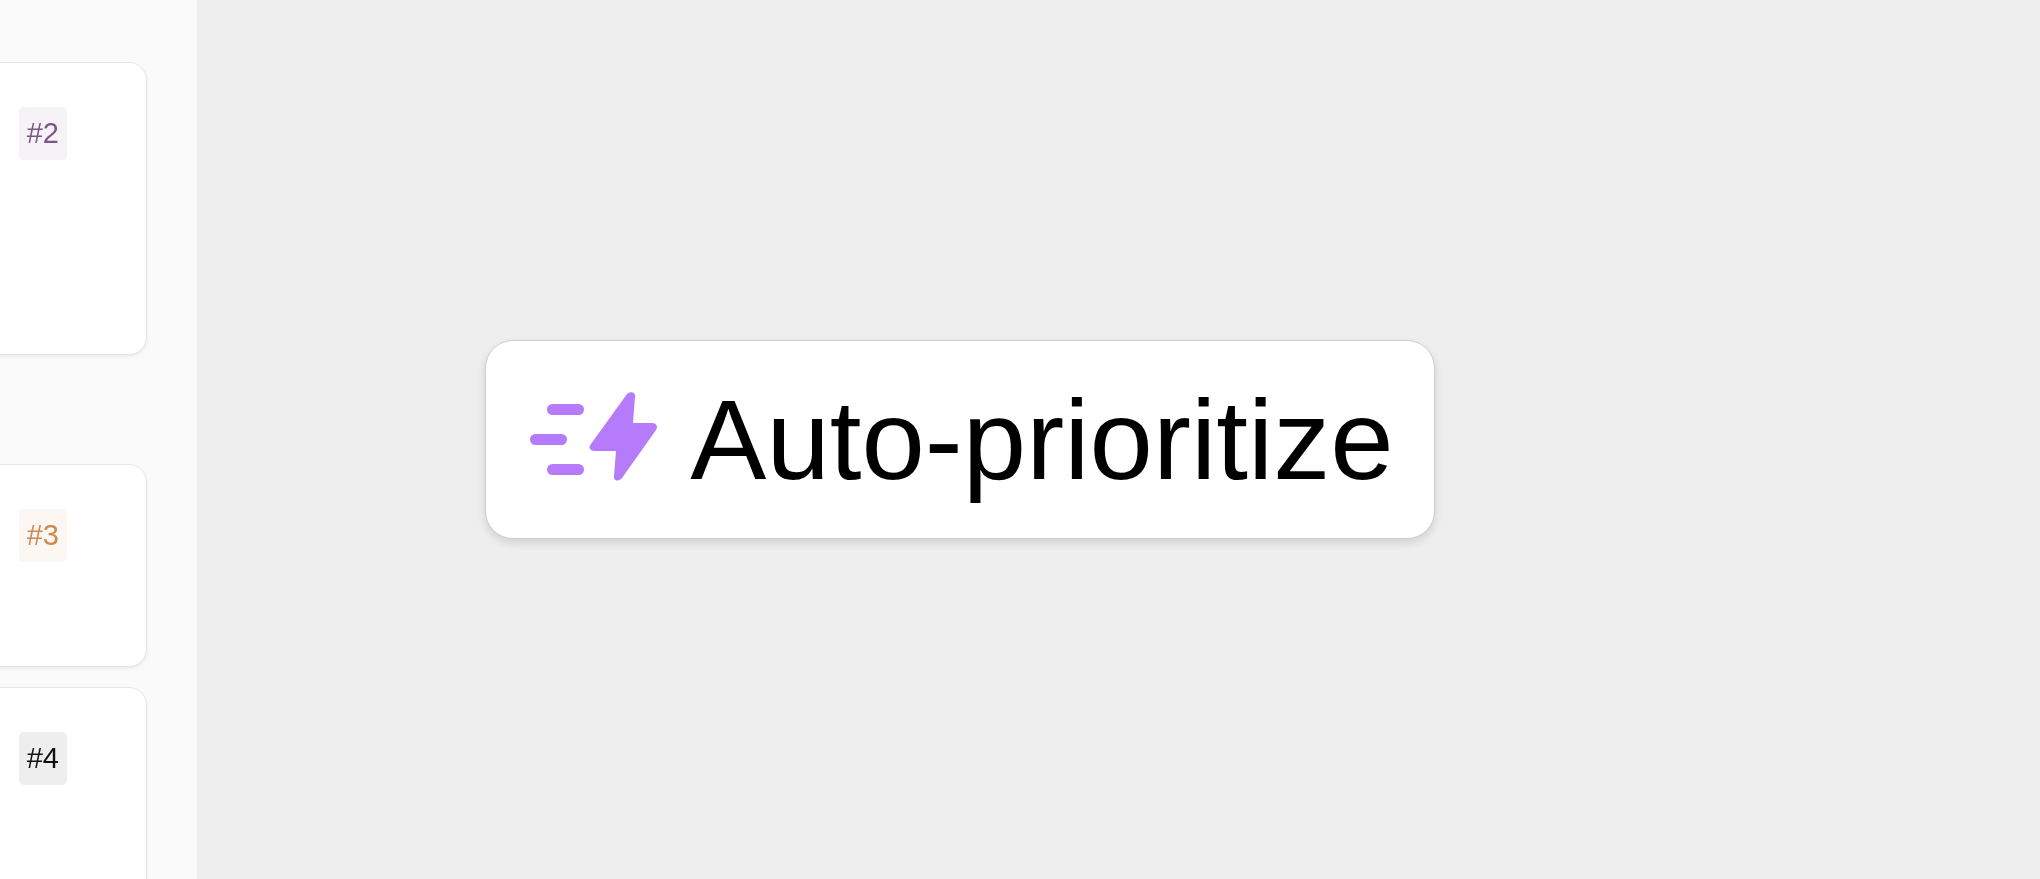 The height and width of the screenshot is (879, 2040). What do you see at coordinates (960, 439) in the screenshot?
I see `auto-prioritize-button: Auto-prioritize` at bounding box center [960, 439].